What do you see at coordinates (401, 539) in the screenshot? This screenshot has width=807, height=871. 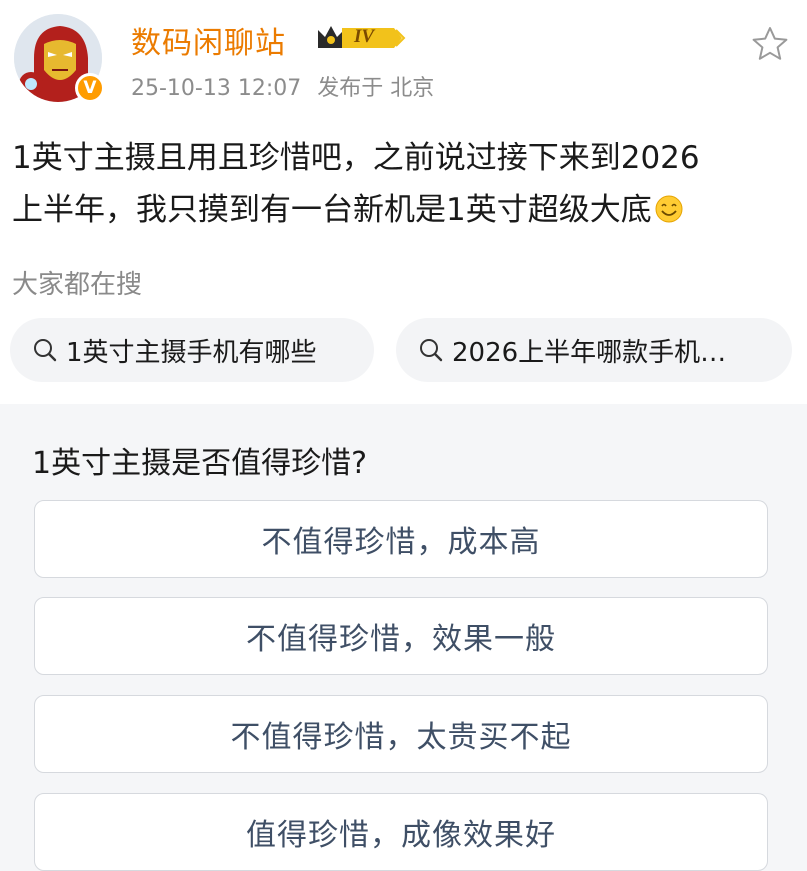 I see `poll-option: 不值得珍惜，成本高` at bounding box center [401, 539].